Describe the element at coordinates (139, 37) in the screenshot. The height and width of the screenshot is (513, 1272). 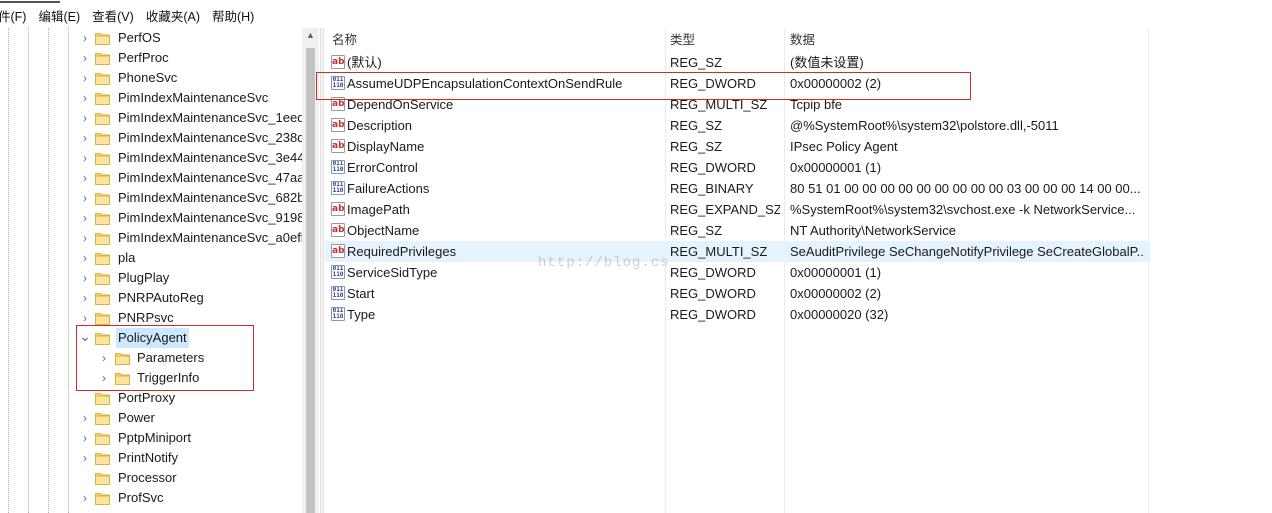
I see `tree-item-label: PerfOS` at that location.